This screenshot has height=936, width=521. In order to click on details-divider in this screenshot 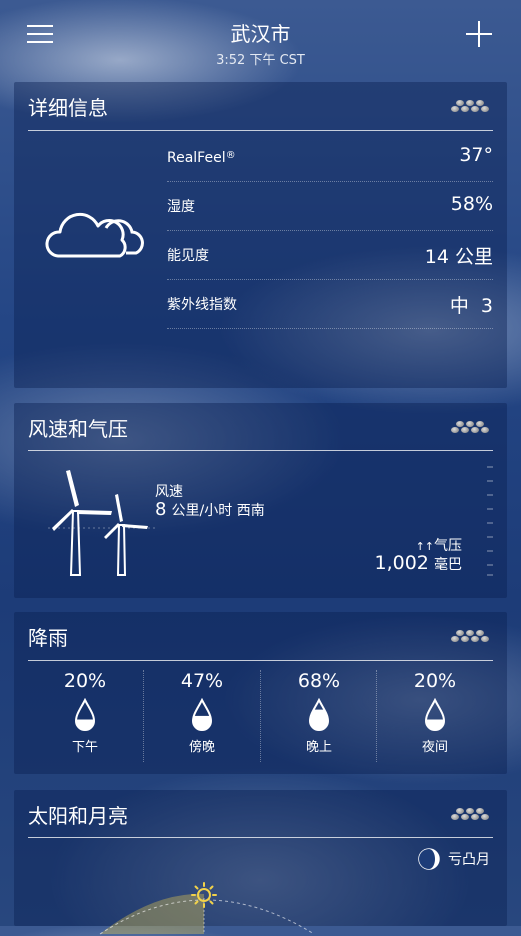, I will do `click(260, 130)`.